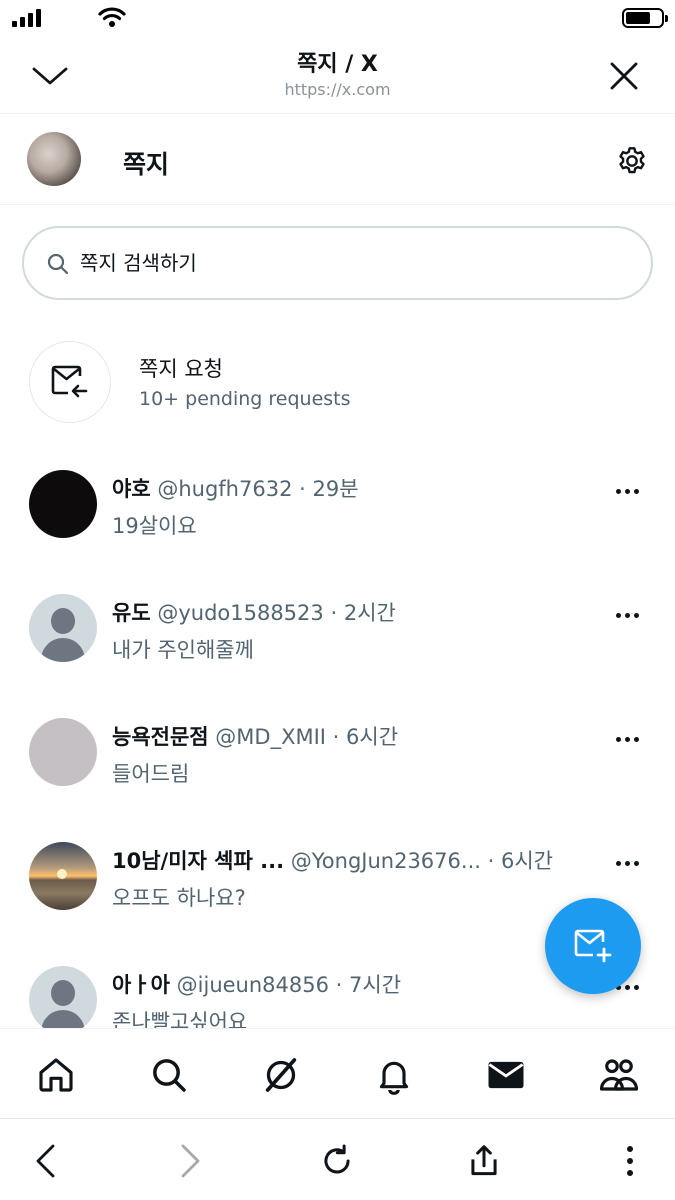  Describe the element at coordinates (245, 399) in the screenshot. I see `requests-subtitle: 10+ pending requests` at that location.